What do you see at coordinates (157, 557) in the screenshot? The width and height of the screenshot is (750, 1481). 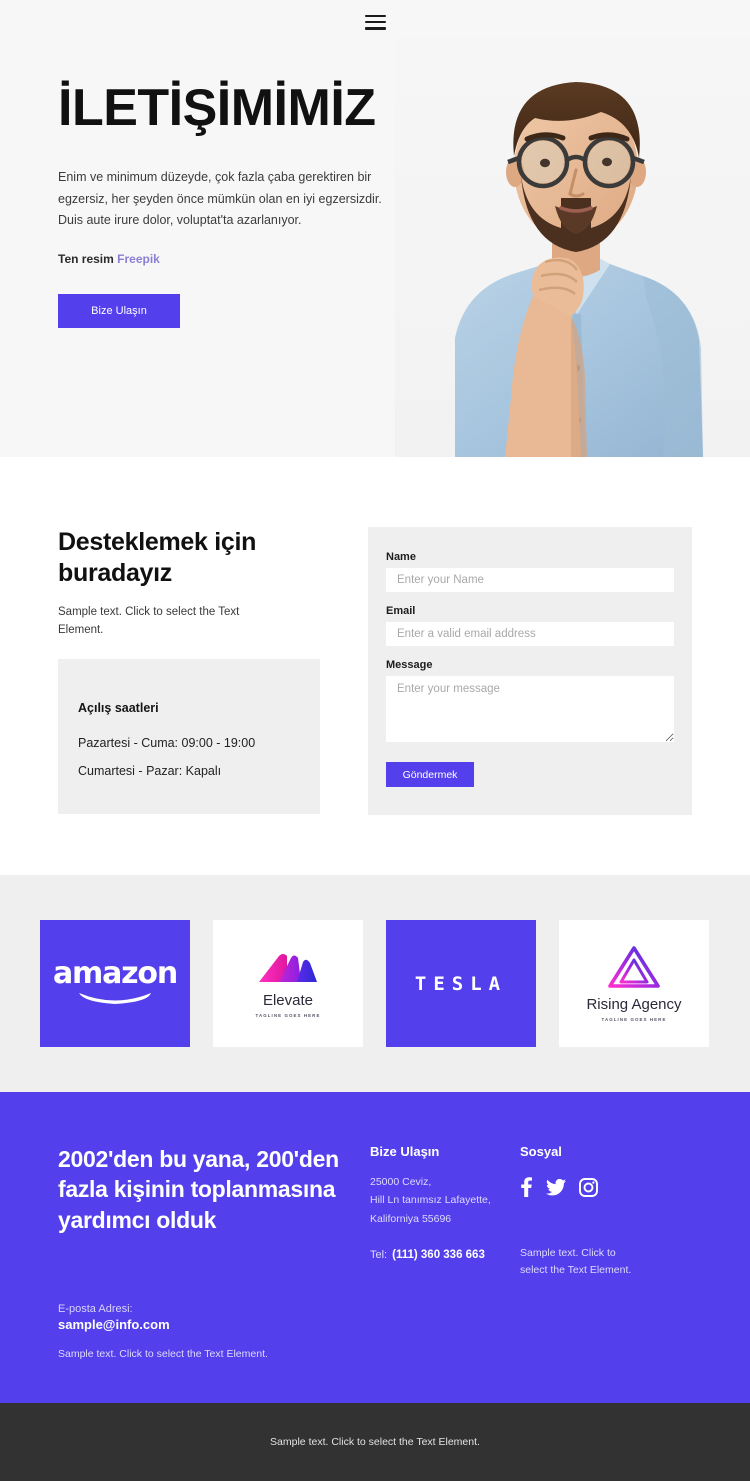 I see `contact-heading: Desteklemek için buradayız` at bounding box center [157, 557].